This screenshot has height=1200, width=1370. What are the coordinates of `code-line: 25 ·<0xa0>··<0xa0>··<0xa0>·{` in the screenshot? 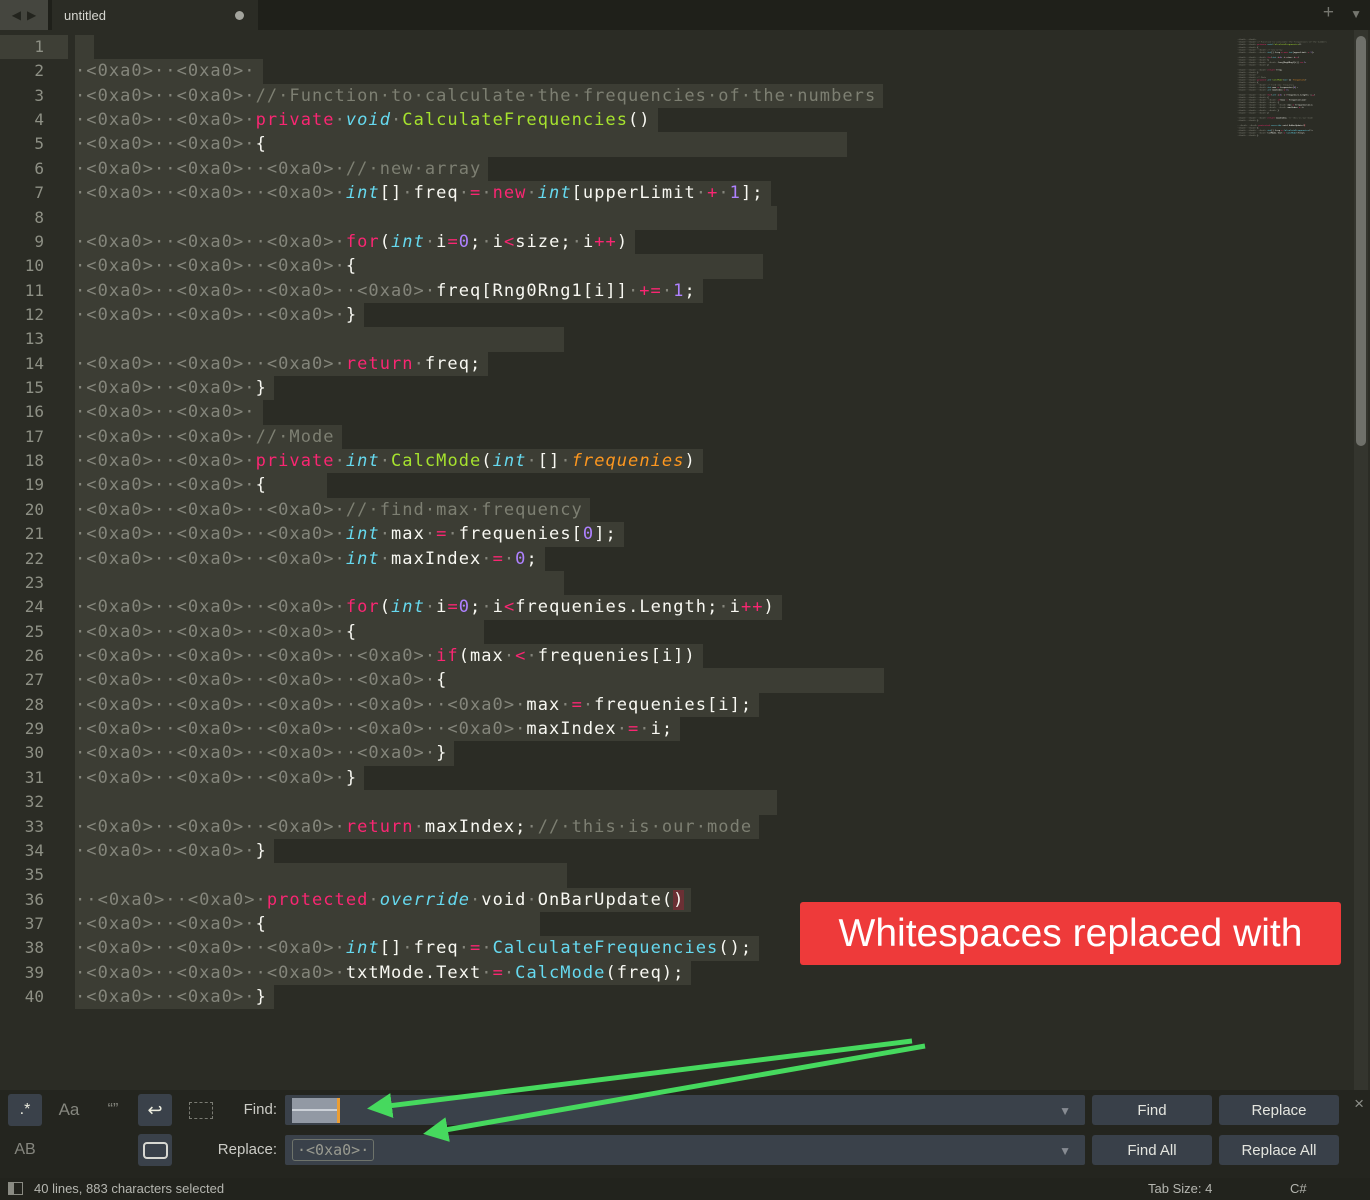 It's located at (675, 631).